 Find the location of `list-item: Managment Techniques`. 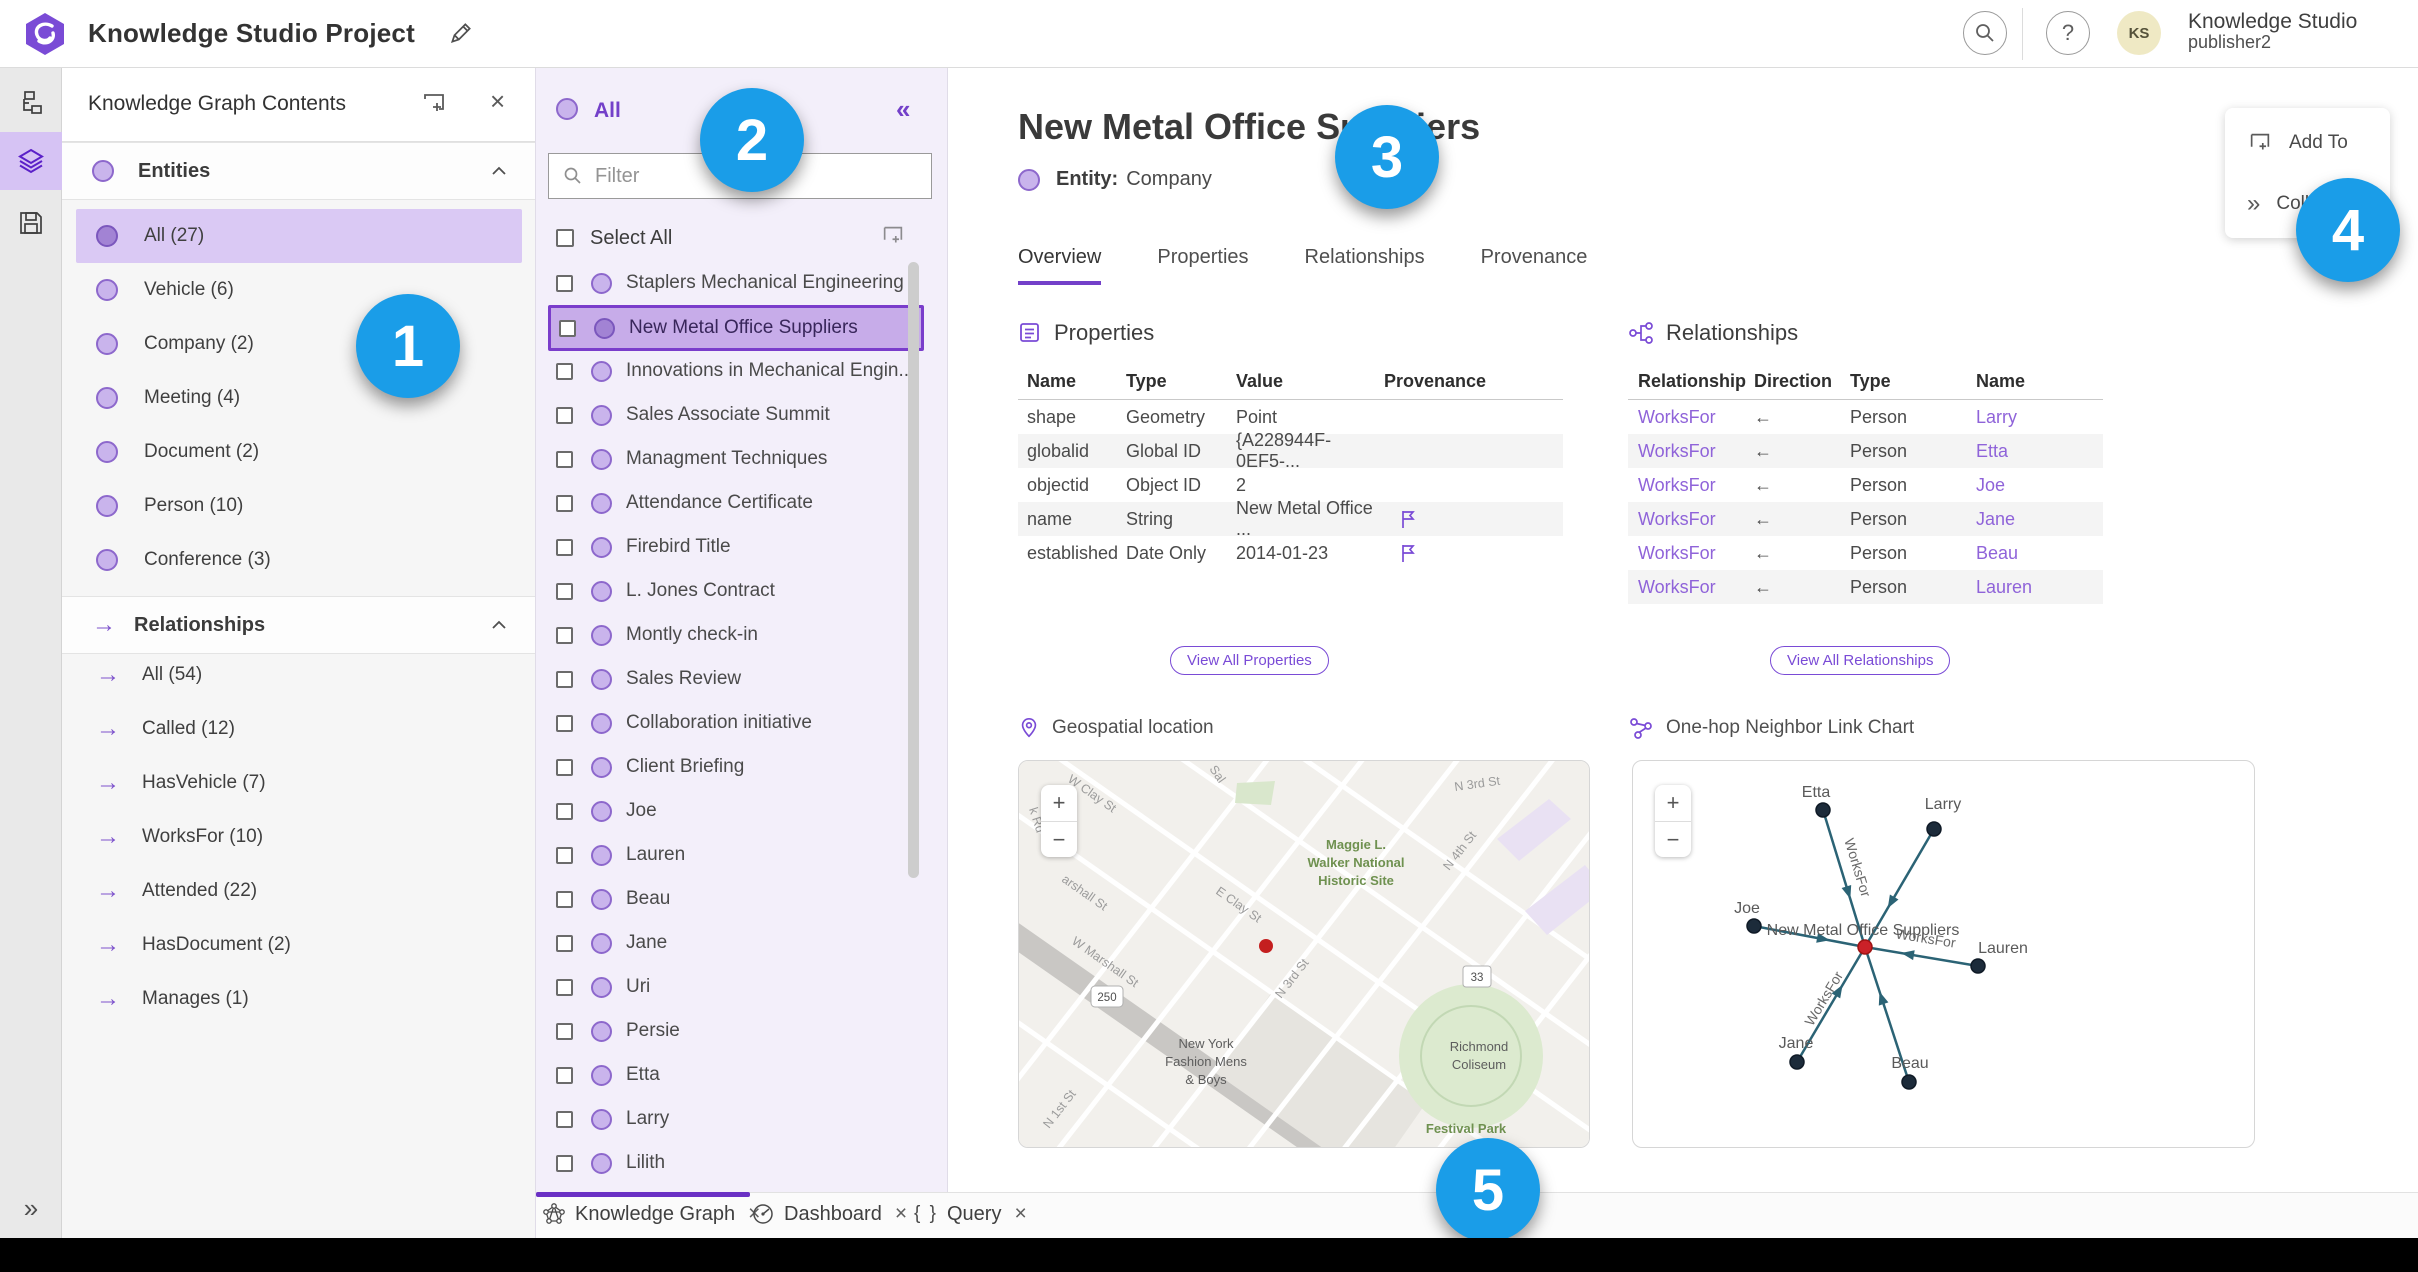

list-item: Managment Techniques is located at coordinates (736, 459).